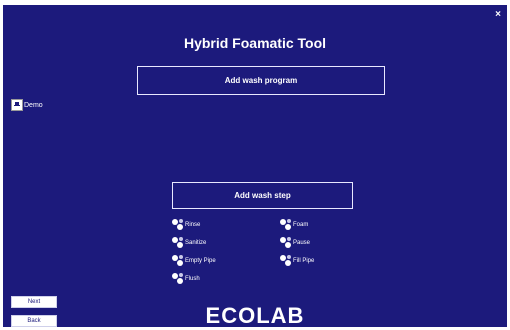  What do you see at coordinates (193, 224) in the screenshot?
I see `step-label: Rinse` at bounding box center [193, 224].